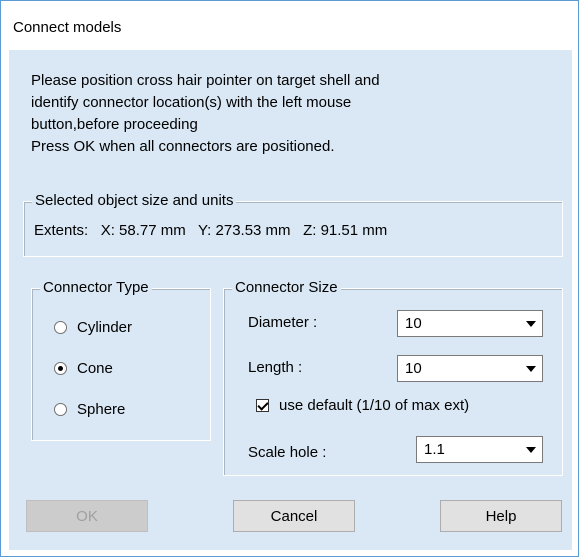  What do you see at coordinates (286, 288) in the screenshot?
I see `connector-size-legend: Connector Size` at bounding box center [286, 288].